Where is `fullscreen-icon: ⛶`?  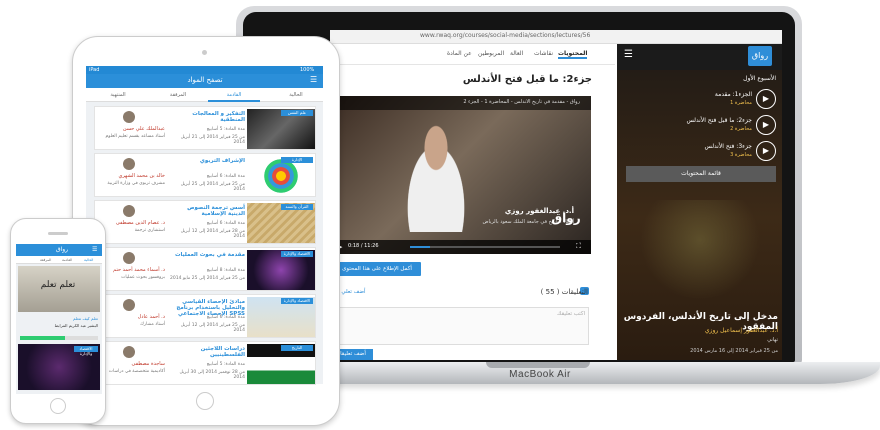 fullscreen-icon: ⛶ is located at coordinates (578, 246).